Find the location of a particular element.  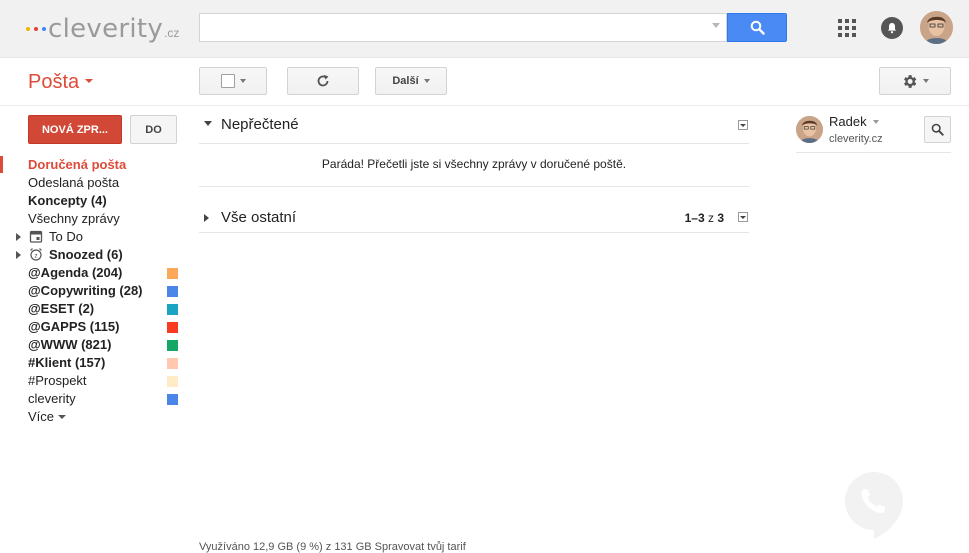

sidebar-more-label: Více is located at coordinates (47, 416).